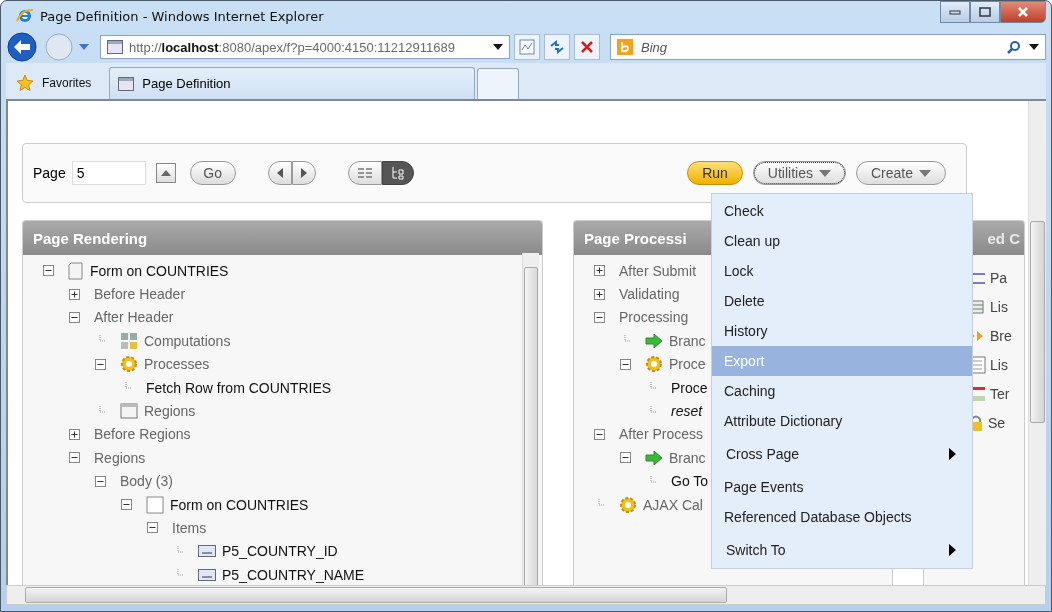  Describe the element at coordinates (212, 173) in the screenshot. I see `go-button: Go` at that location.